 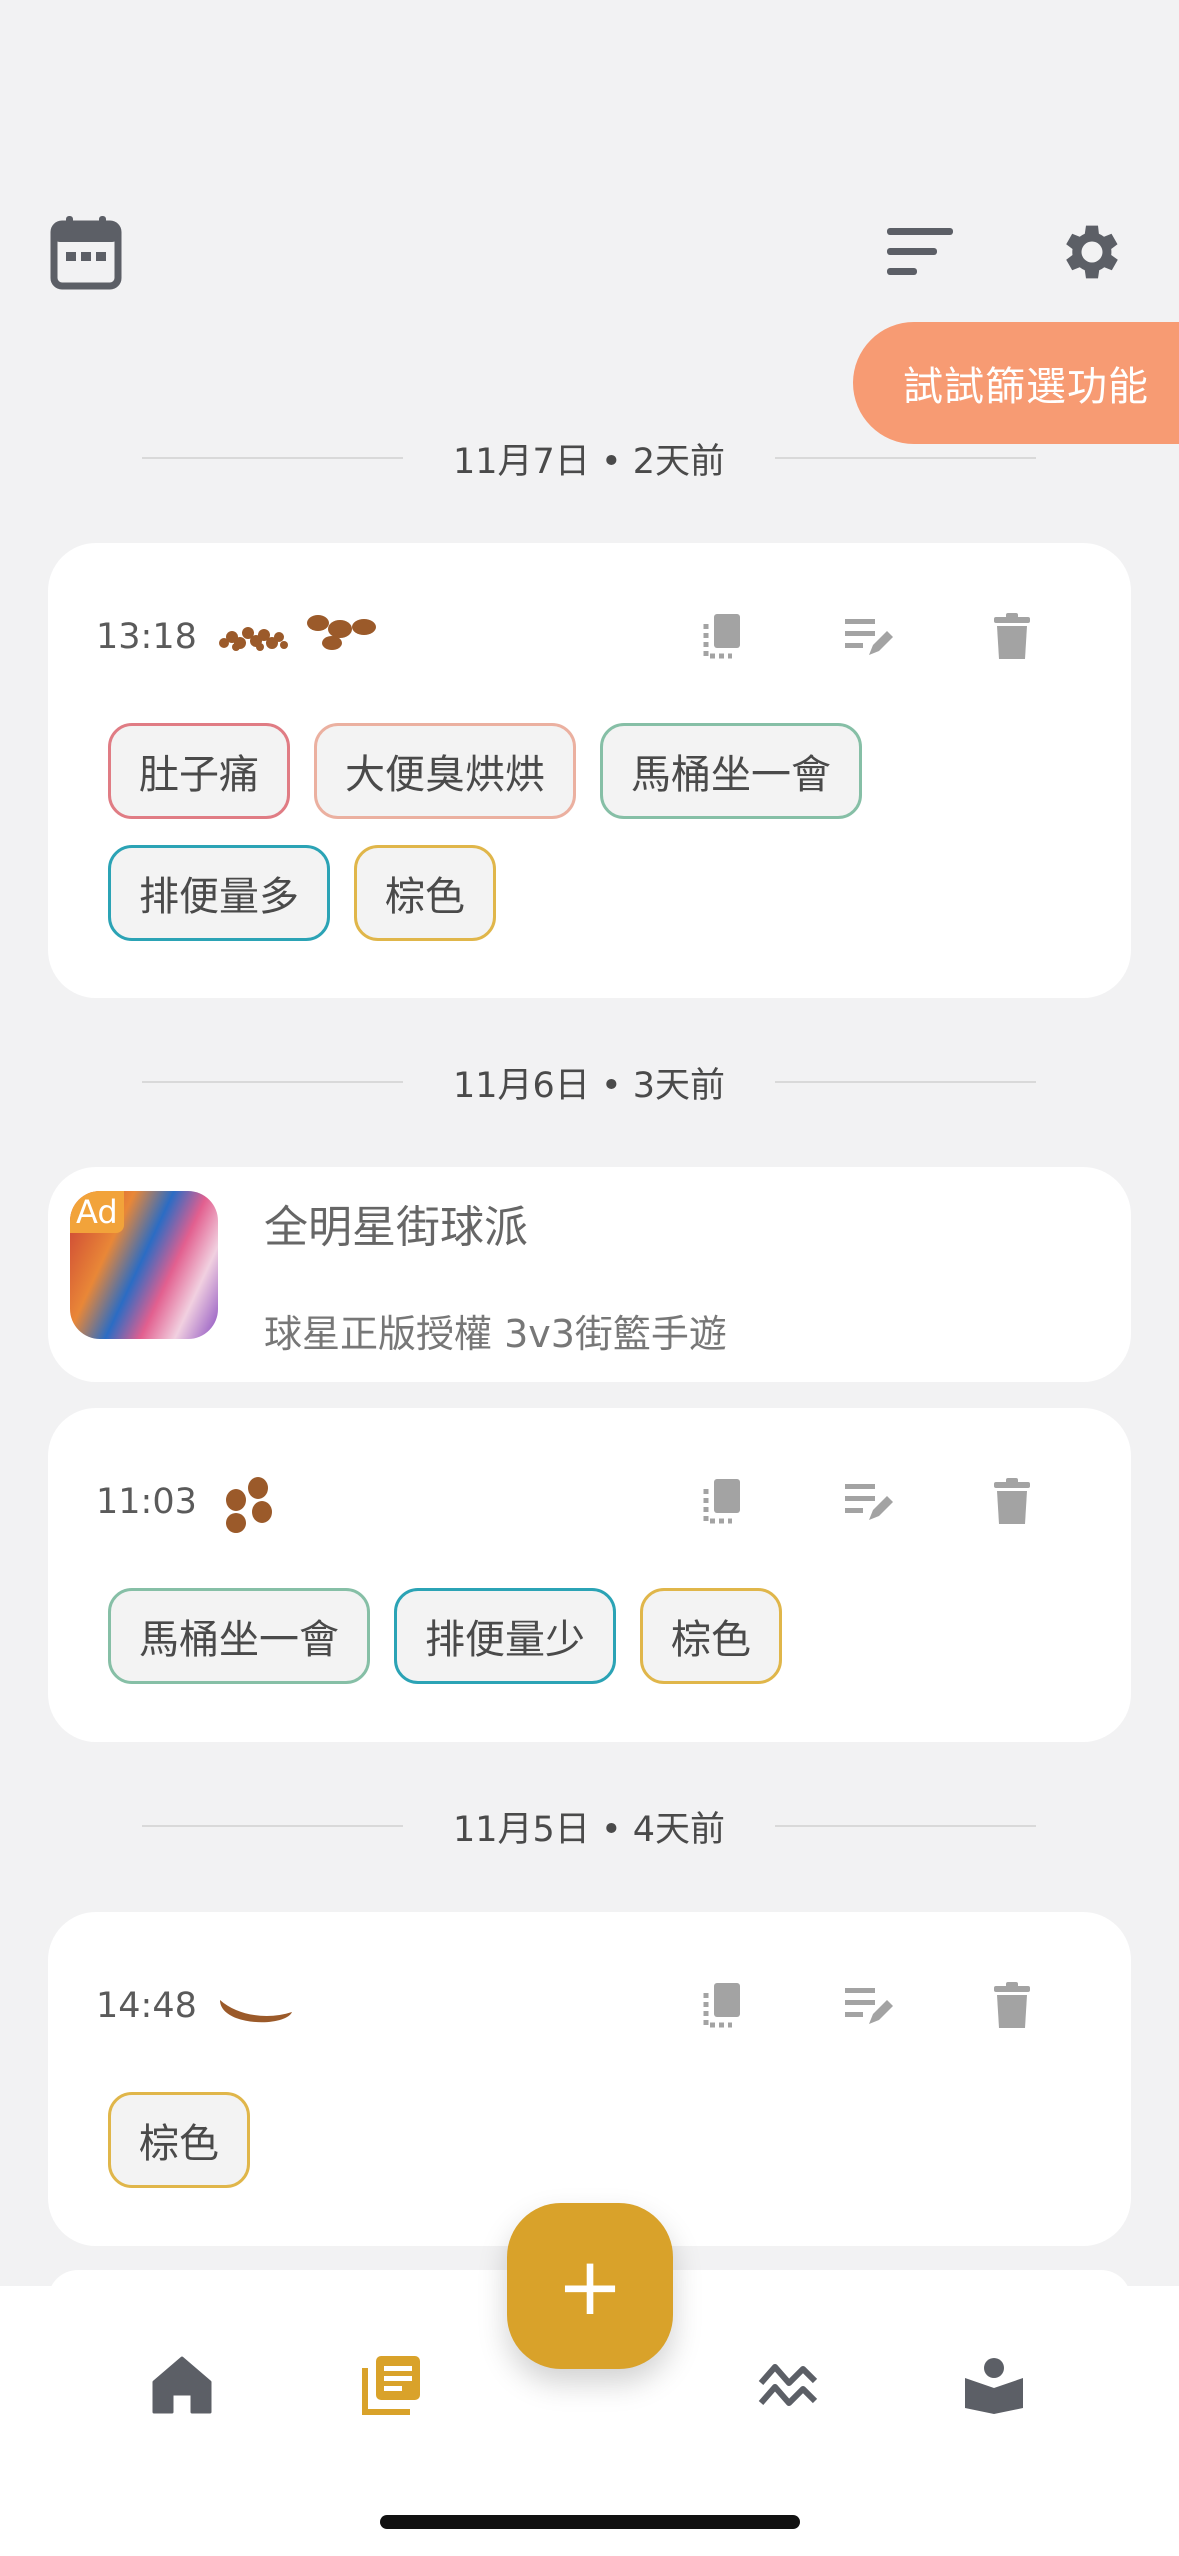 I want to click on date-label: 11月6日 • 3天前, so click(x=589, y=1085).